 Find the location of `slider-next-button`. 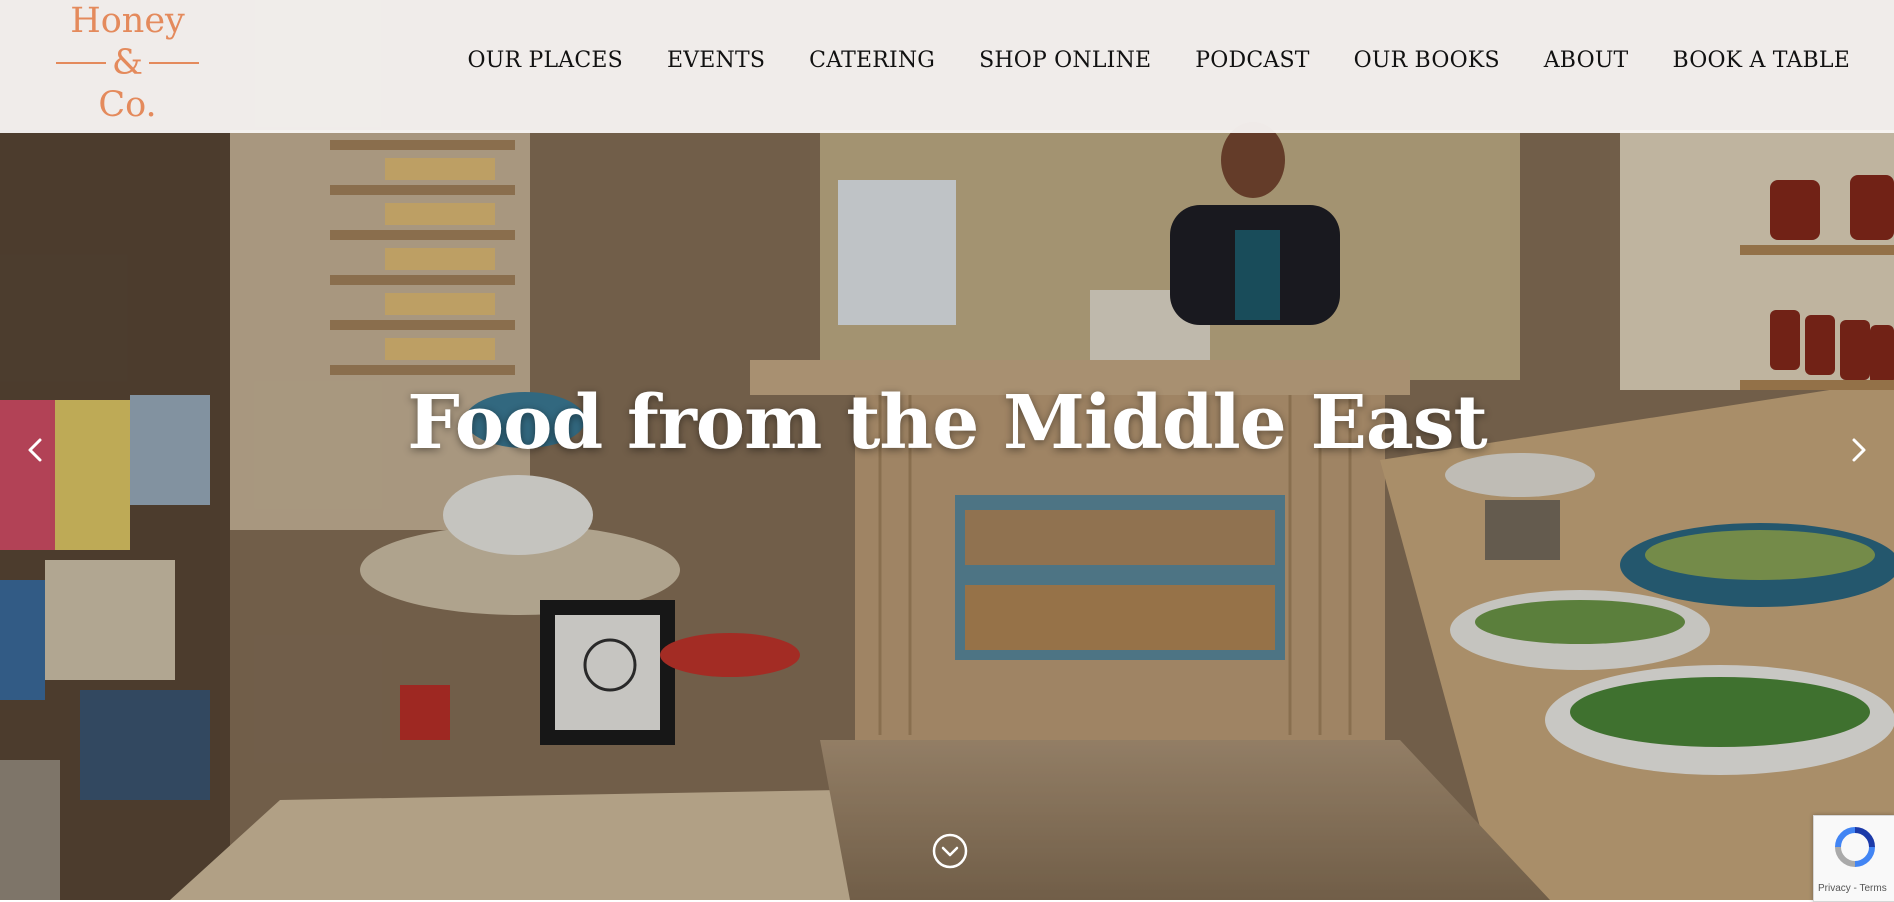

slider-next-button is located at coordinates (1858, 450).